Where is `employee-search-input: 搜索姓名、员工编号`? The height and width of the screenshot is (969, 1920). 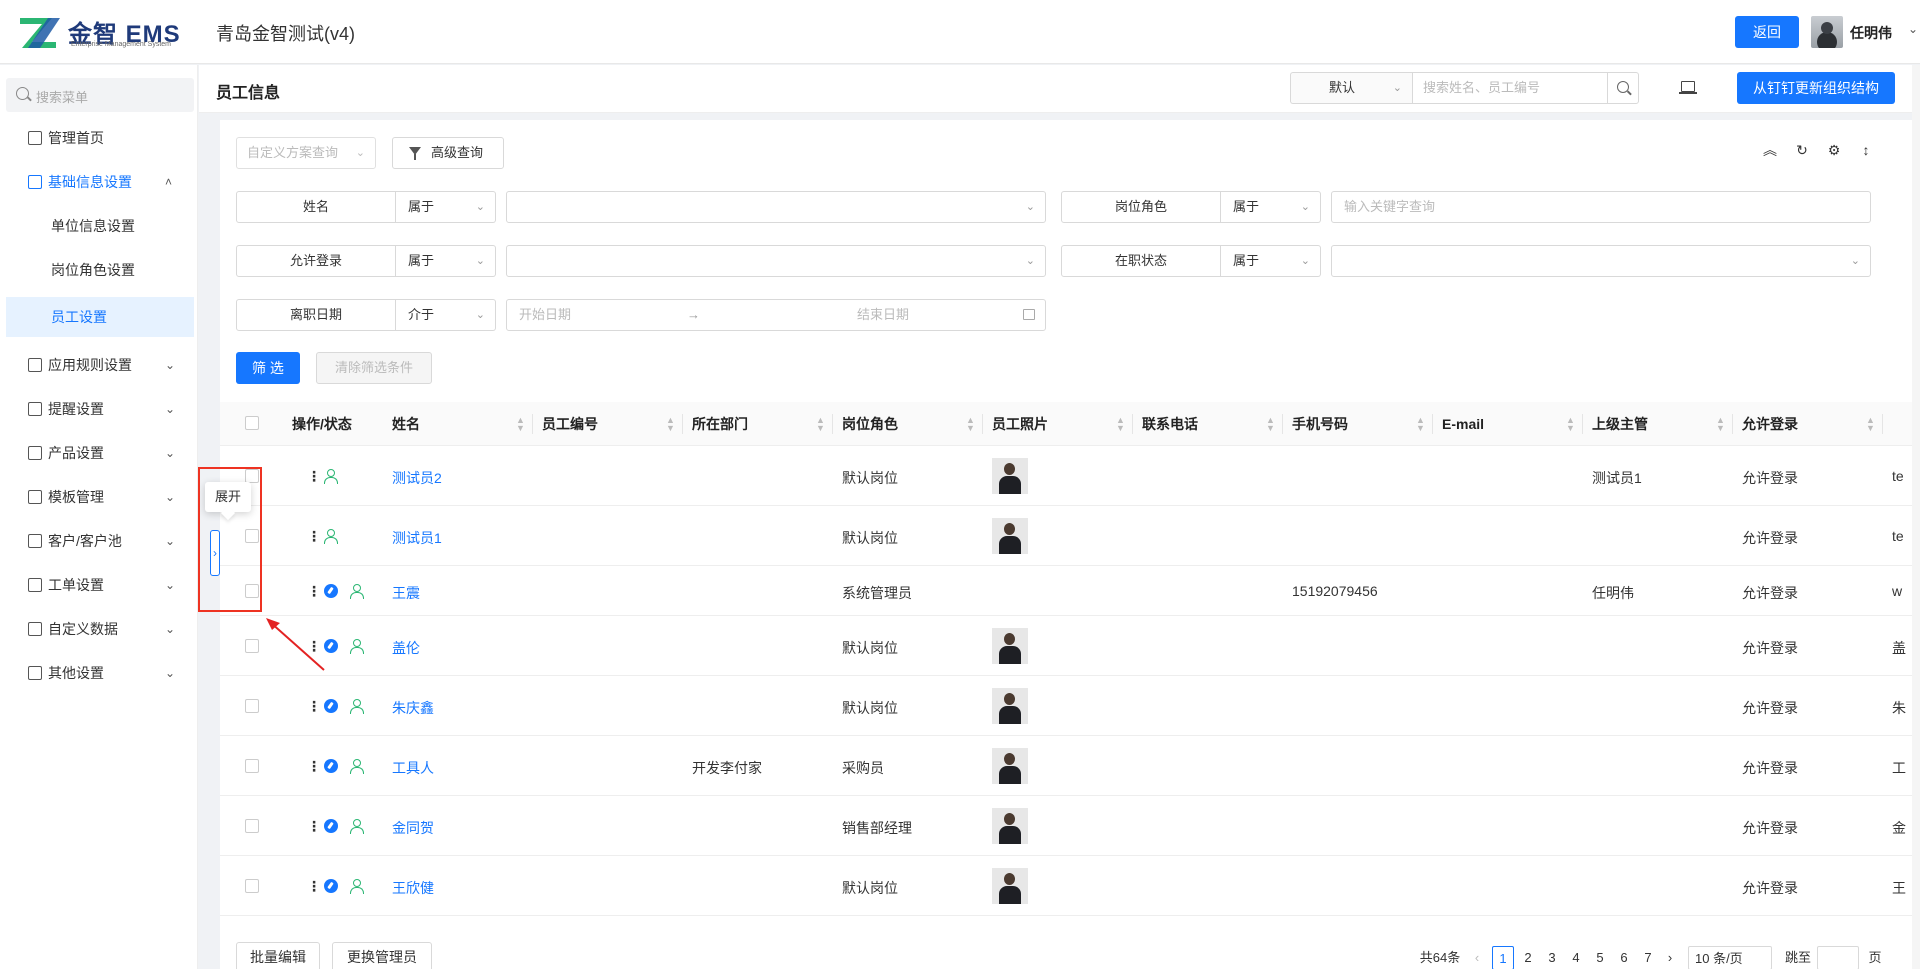
employee-search-input: 搜索姓名、员工编号 is located at coordinates (1510, 88).